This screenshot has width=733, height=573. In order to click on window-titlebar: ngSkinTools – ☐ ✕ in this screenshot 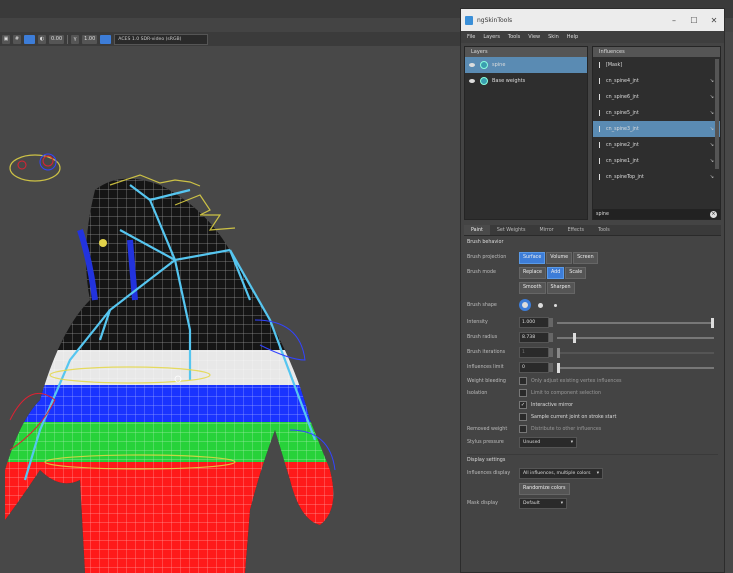, I will do `click(592, 20)`.